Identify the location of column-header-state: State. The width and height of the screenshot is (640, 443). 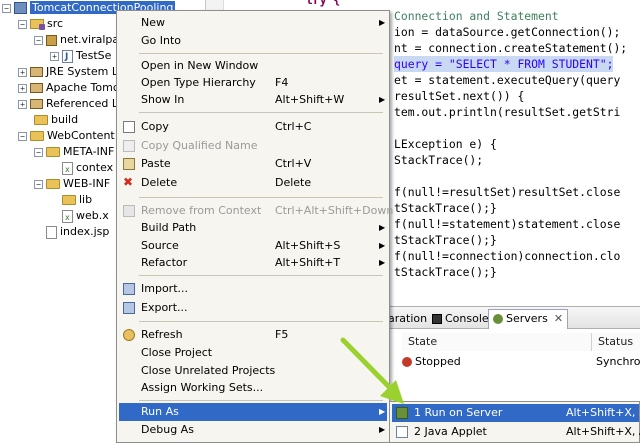
(497, 342).